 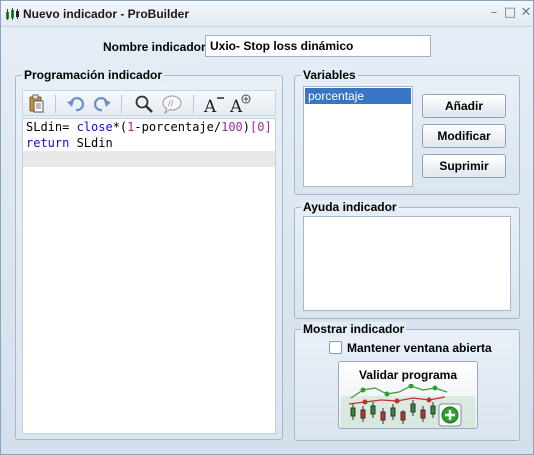 I want to click on help-panel: Ayuda indicador, so click(x=407, y=259).